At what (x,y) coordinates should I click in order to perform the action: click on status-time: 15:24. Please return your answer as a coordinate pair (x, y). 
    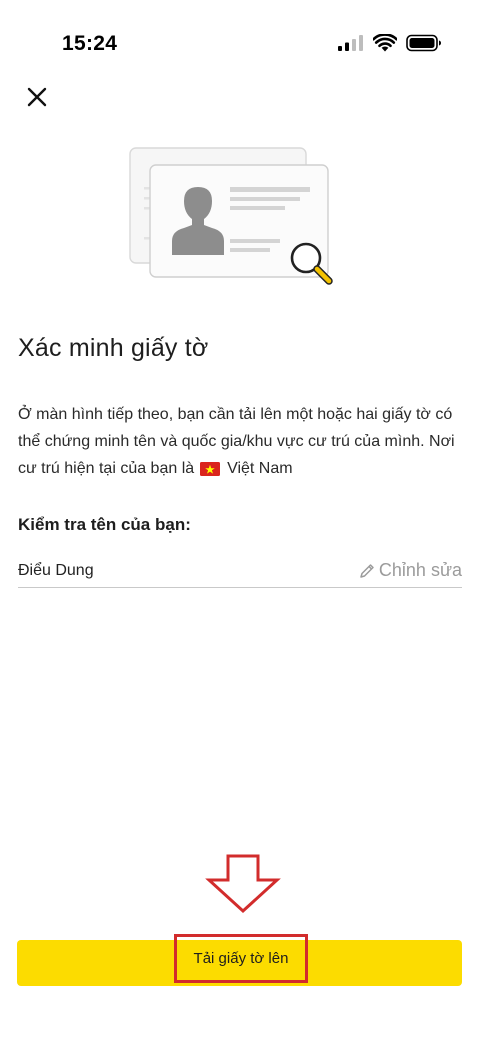
    Looking at the image, I should click on (90, 43).